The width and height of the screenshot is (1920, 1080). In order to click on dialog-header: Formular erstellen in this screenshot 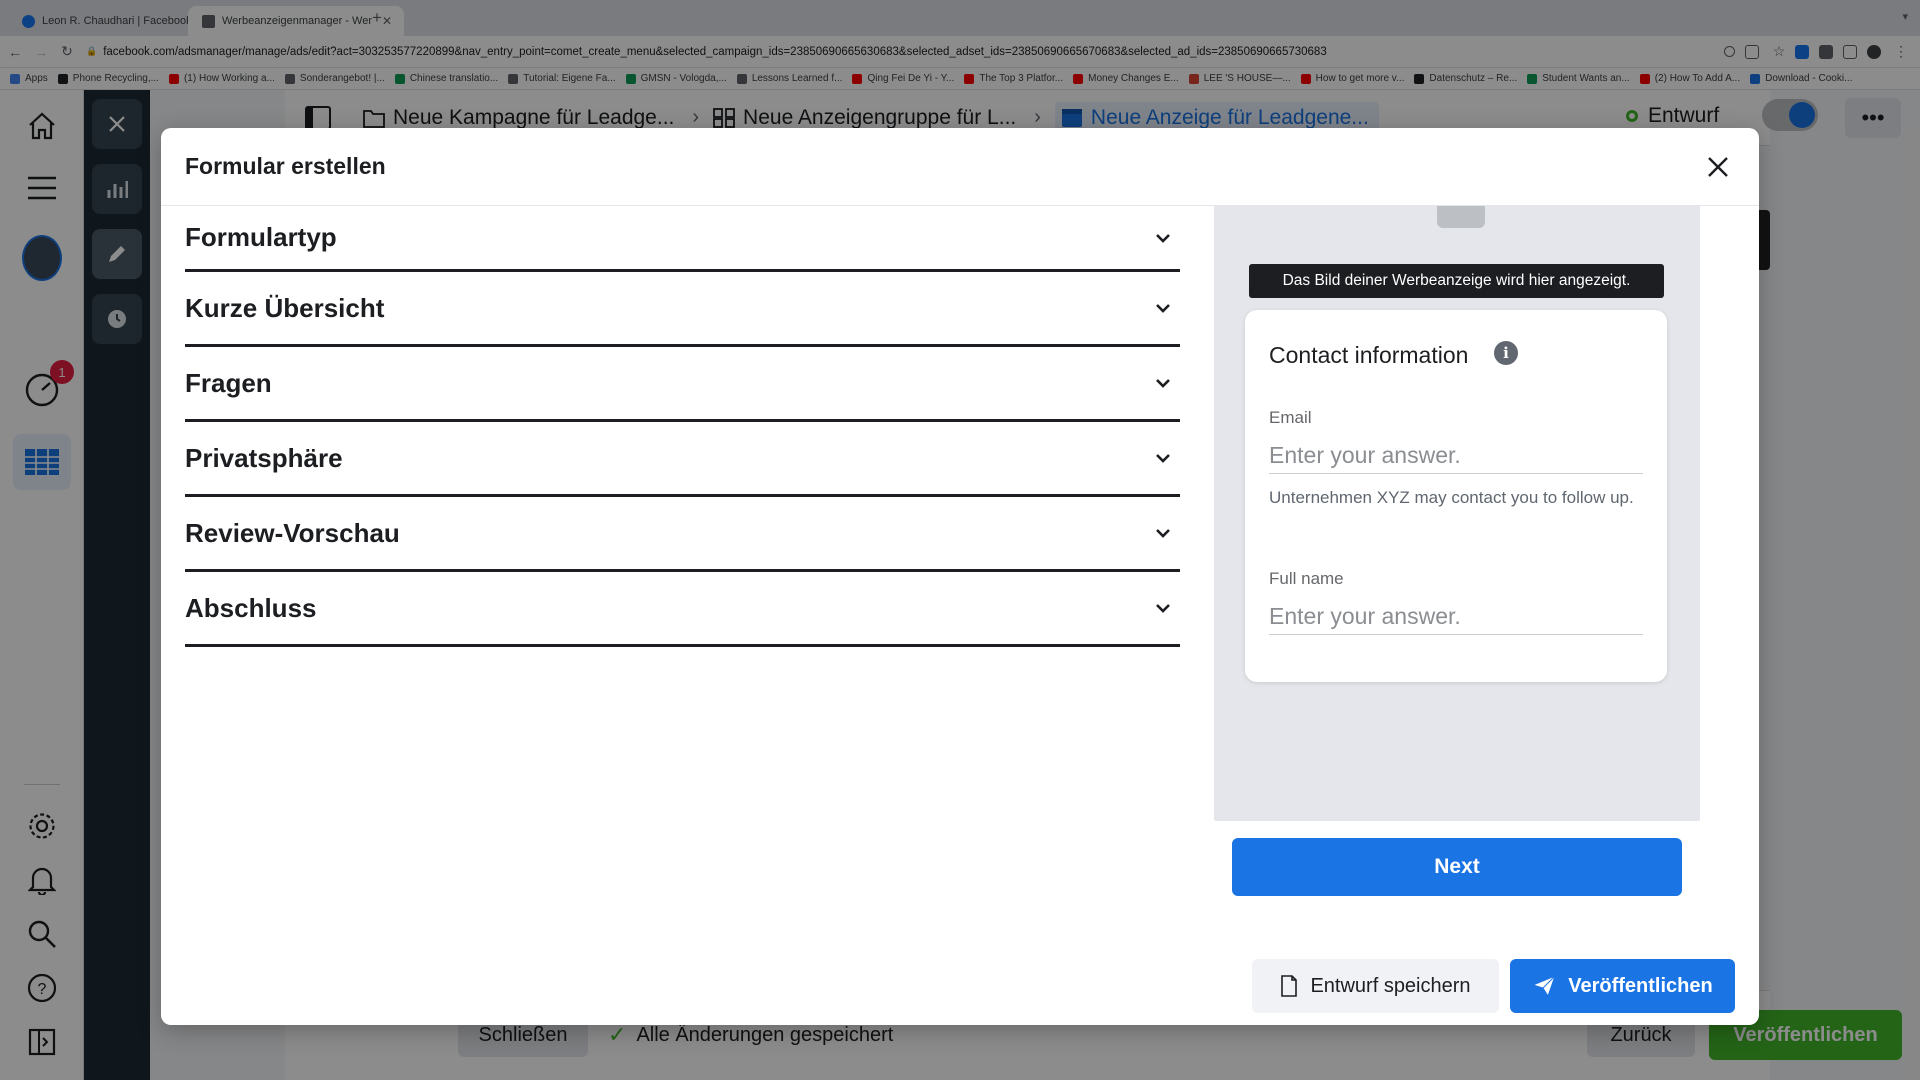, I will do `click(960, 167)`.